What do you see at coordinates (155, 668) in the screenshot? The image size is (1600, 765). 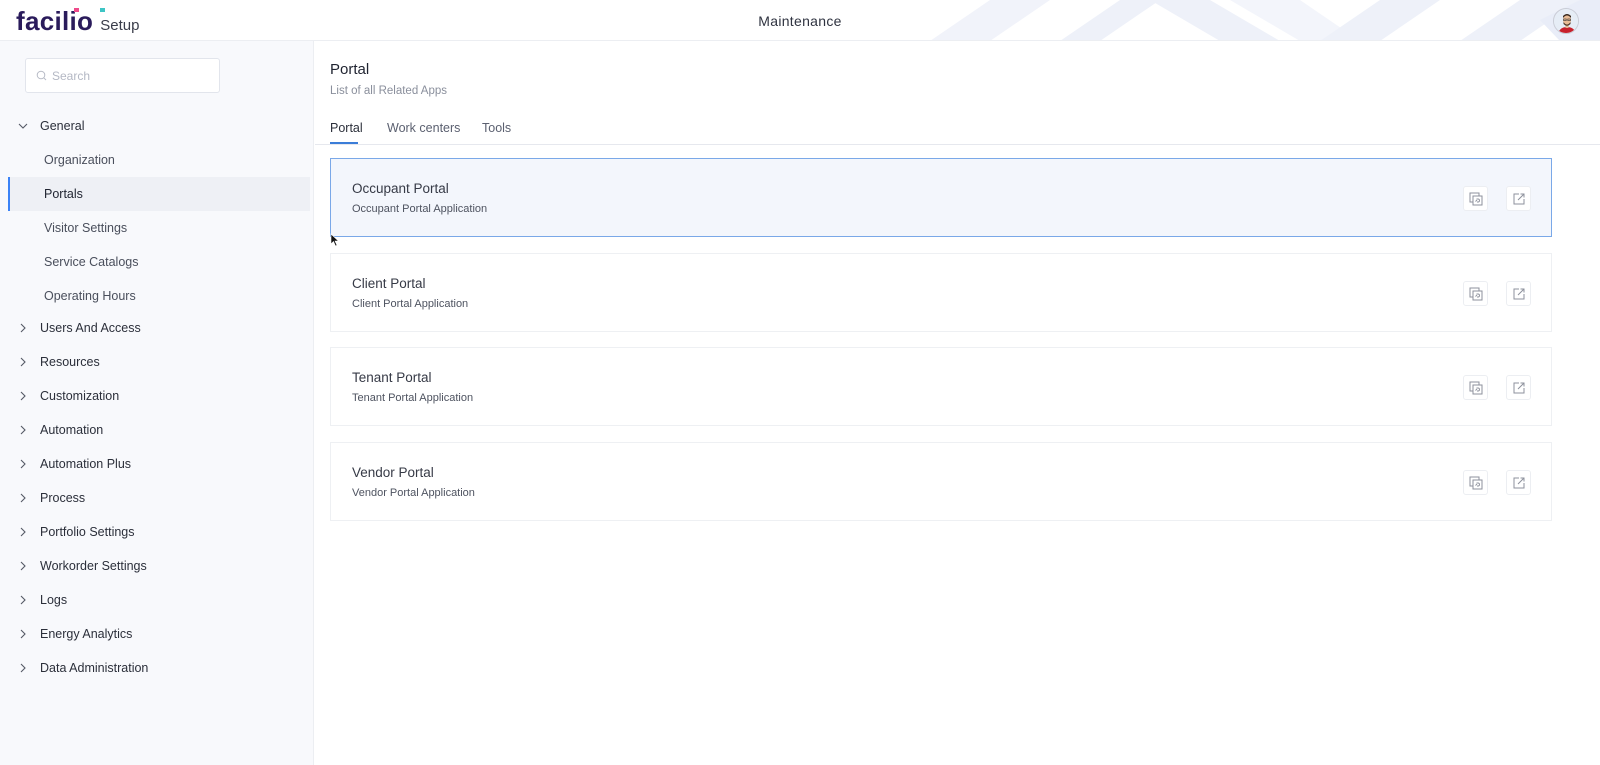 I see `sidebar-group-data-administration: Data Administration` at bounding box center [155, 668].